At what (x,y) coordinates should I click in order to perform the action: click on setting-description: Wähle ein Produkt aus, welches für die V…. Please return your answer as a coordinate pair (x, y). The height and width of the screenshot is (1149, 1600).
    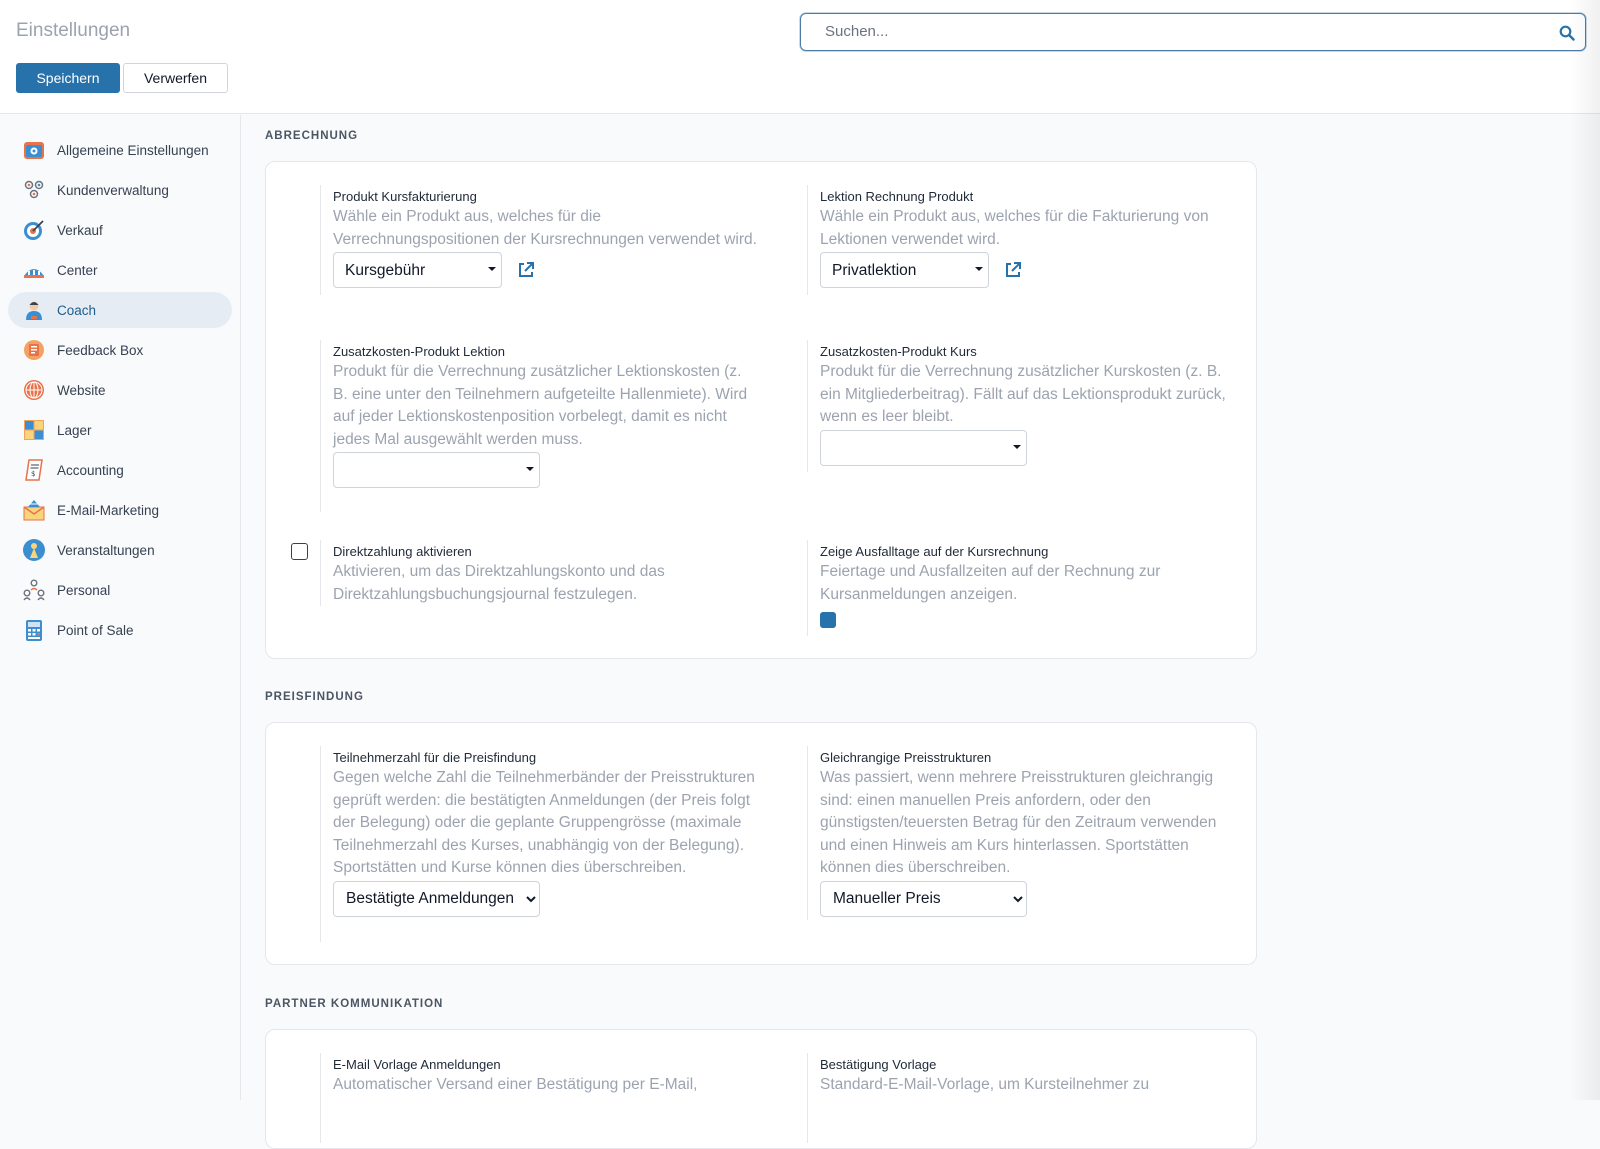
    Looking at the image, I should click on (545, 228).